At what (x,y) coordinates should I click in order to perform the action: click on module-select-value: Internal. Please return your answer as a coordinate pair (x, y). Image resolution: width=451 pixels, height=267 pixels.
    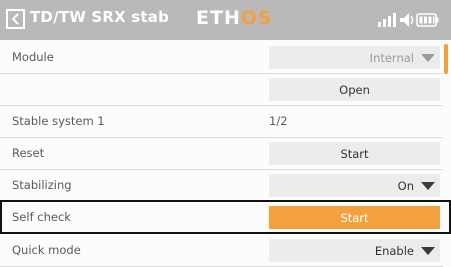
    Looking at the image, I should click on (391, 58).